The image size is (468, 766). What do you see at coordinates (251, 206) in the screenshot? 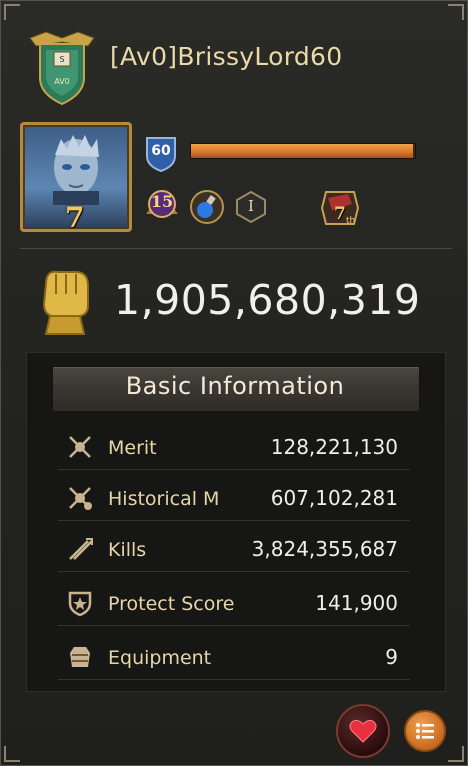
I see `tier-badge-value: I` at bounding box center [251, 206].